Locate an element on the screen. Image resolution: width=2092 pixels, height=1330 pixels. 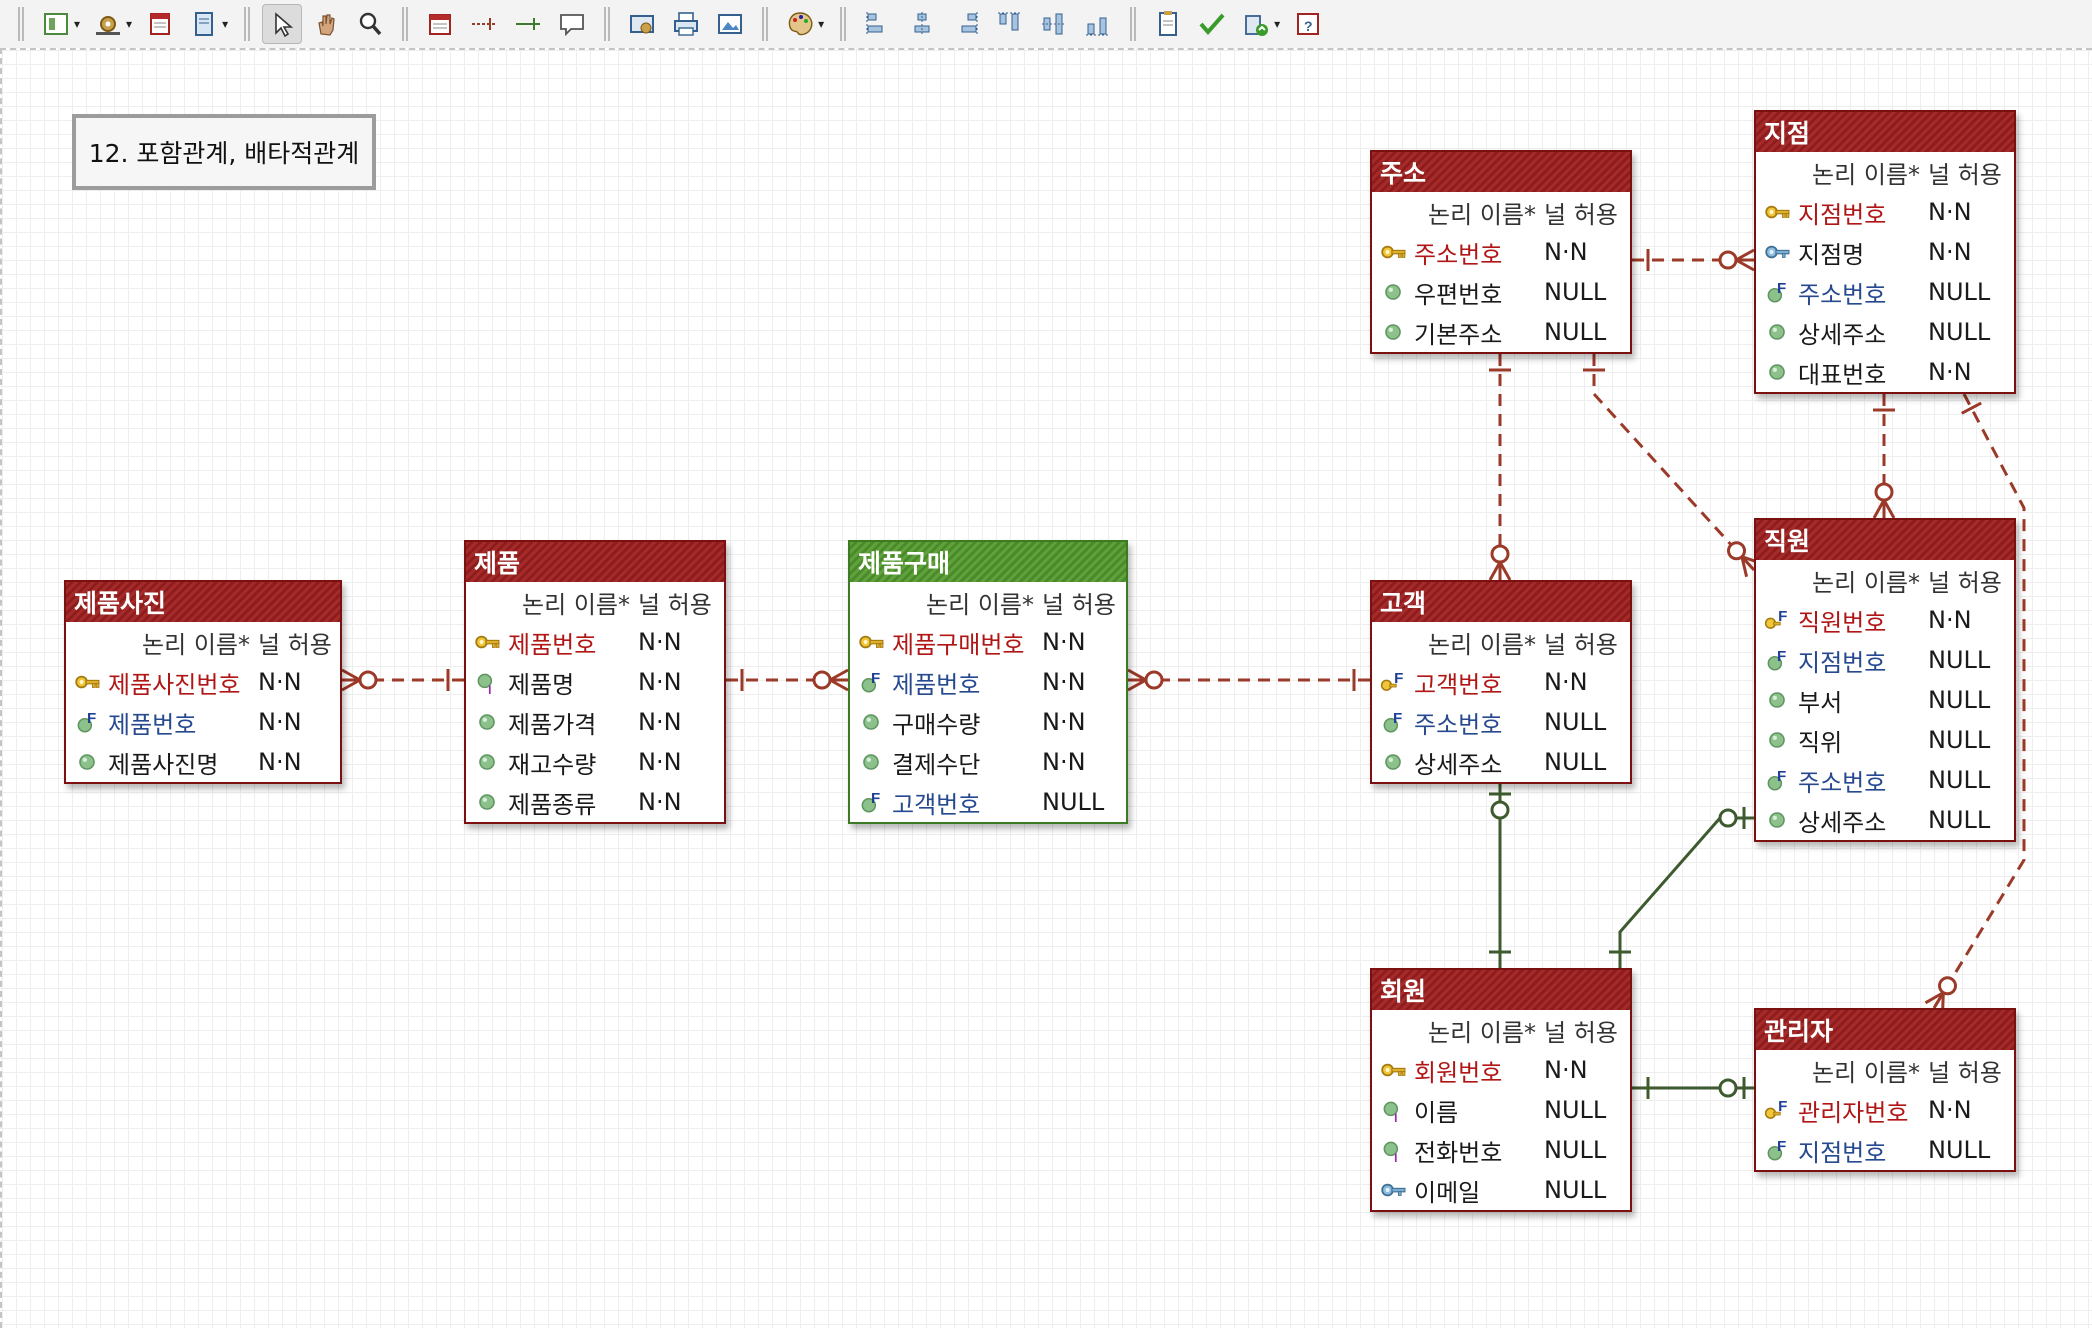
align-right-button is located at coordinates (966, 24).